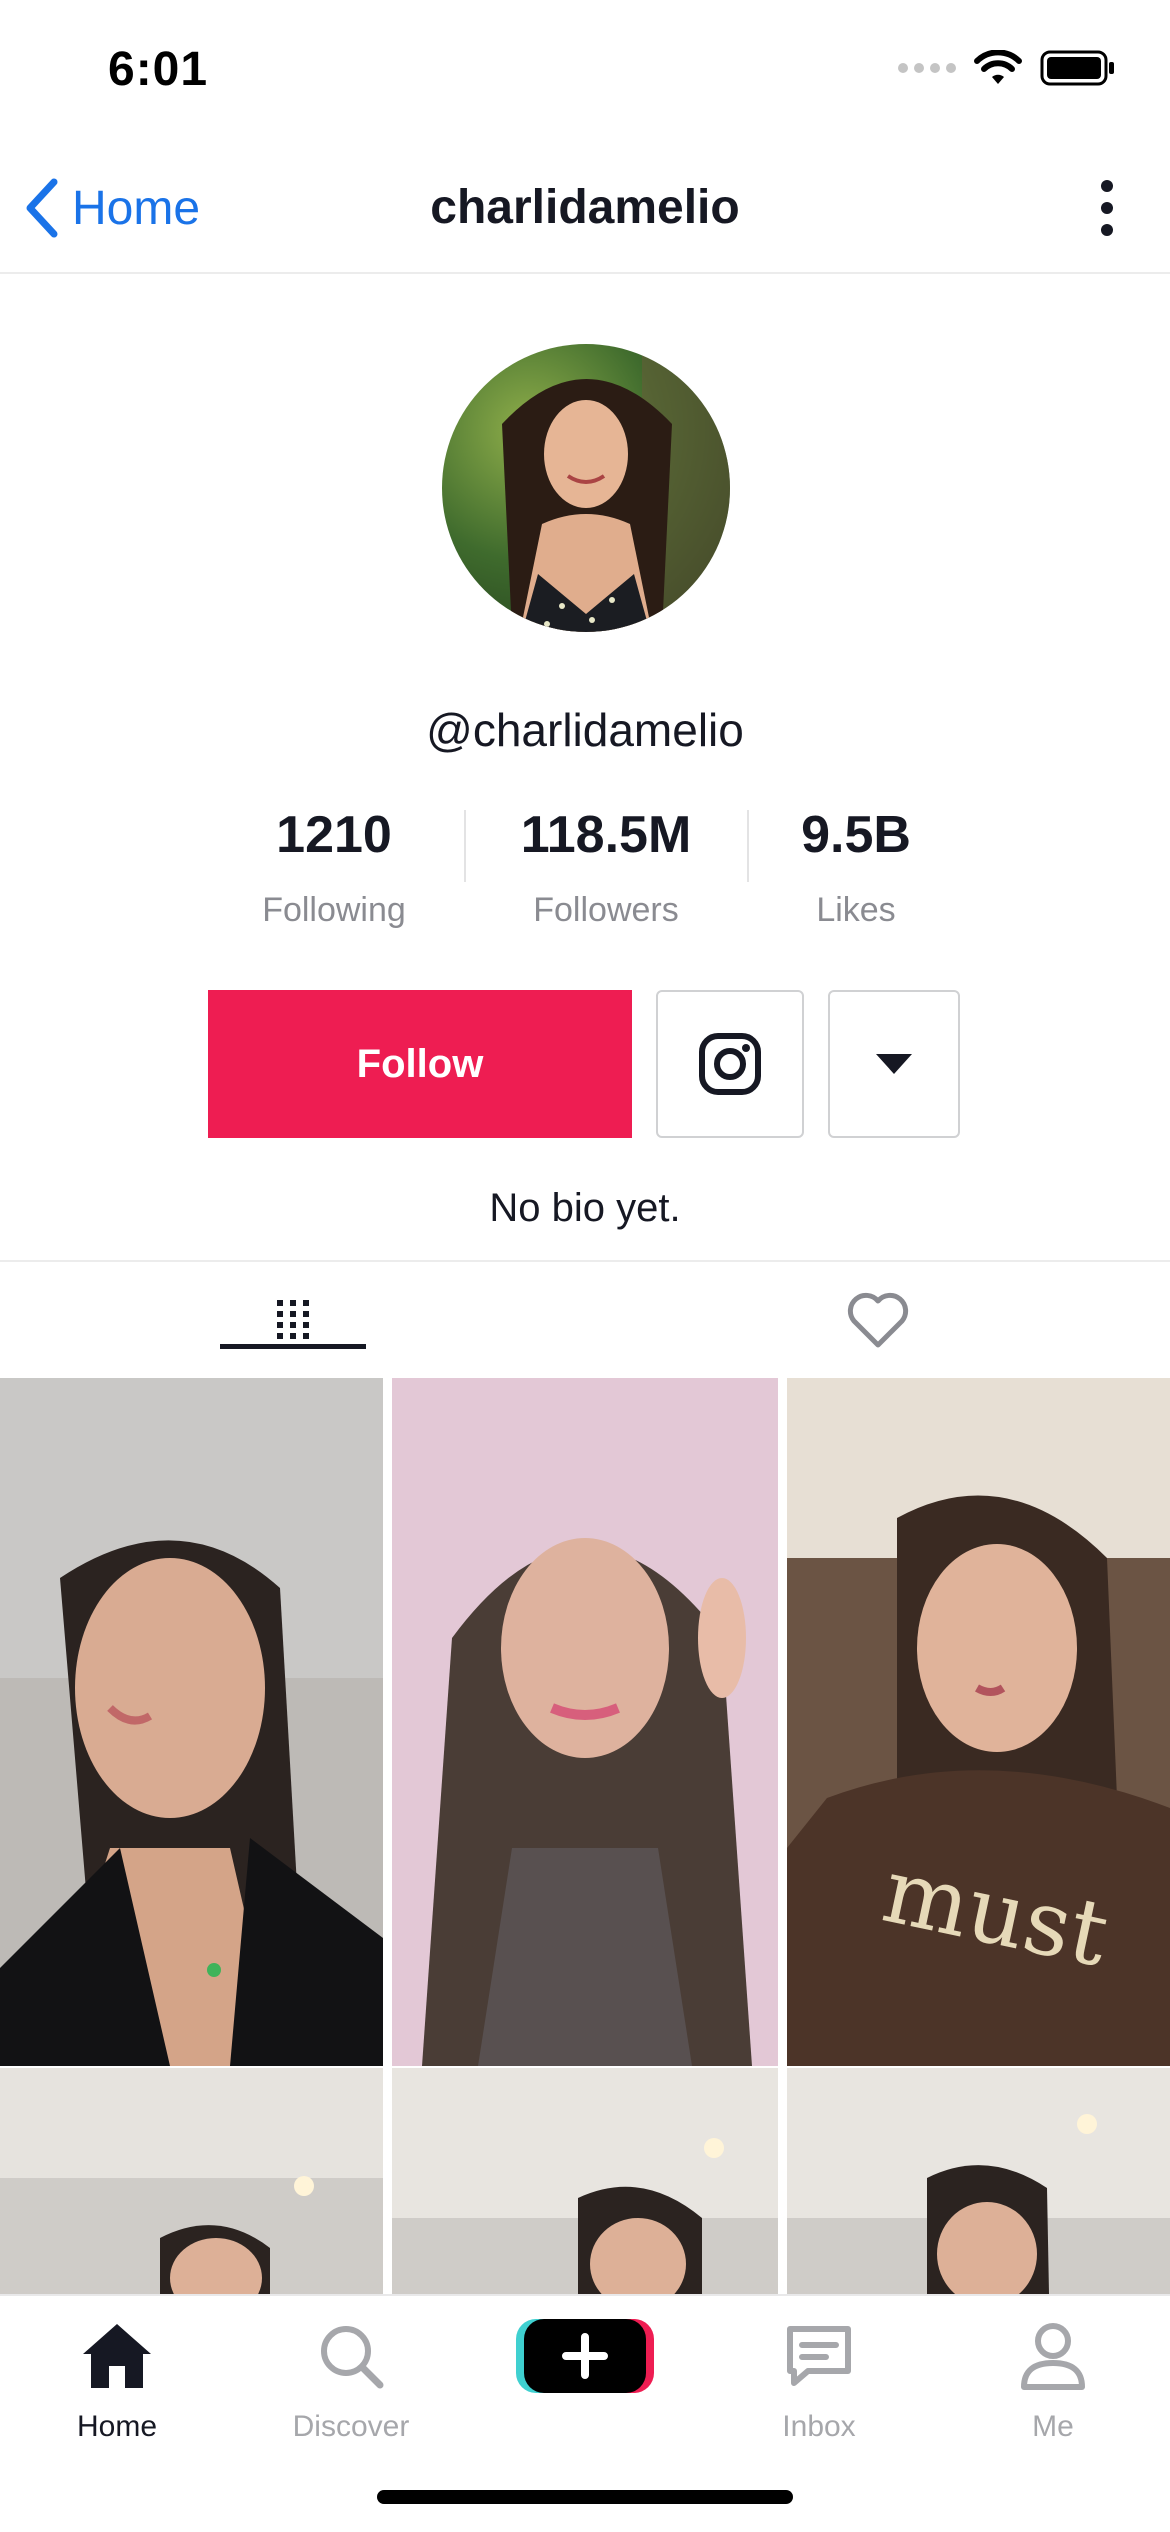 This screenshot has width=1170, height=2532. I want to click on create-button, so click(585, 2356).